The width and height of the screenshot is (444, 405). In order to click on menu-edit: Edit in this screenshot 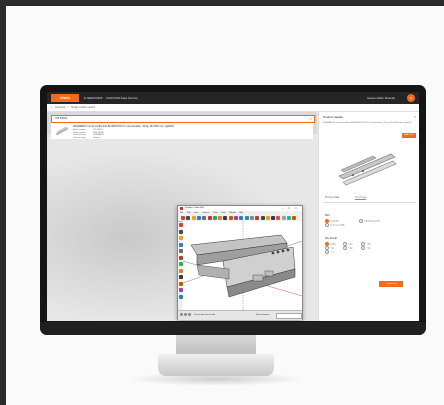, I will do `click(188, 213)`.